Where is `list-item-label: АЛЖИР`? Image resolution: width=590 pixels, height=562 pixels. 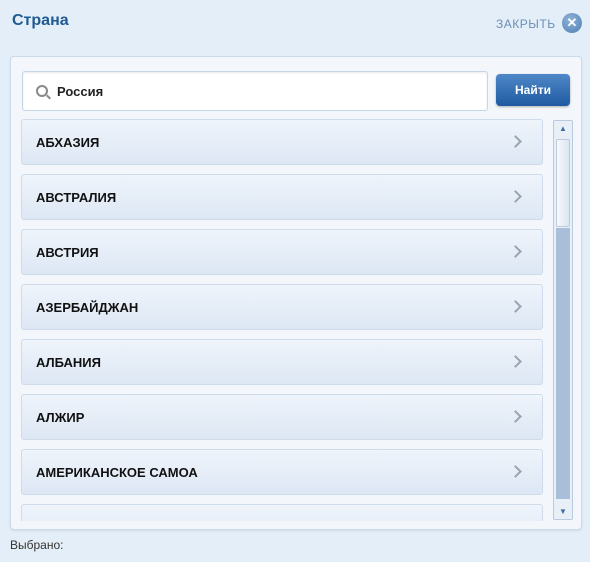 list-item-label: АЛЖИР is located at coordinates (60, 417).